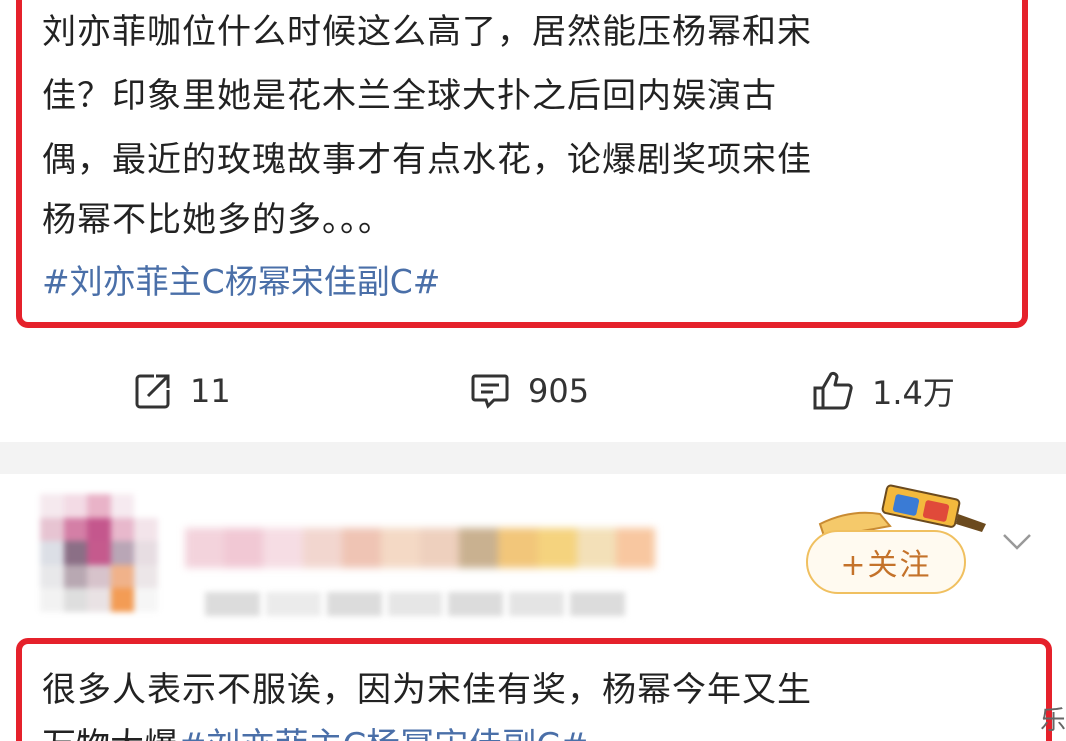 The height and width of the screenshot is (741, 1066). Describe the element at coordinates (427, 160) in the screenshot. I see `post-text-line-3: 偶，最近的玫瑰故事才有点水花，论爆剧奖项宋佳` at that location.